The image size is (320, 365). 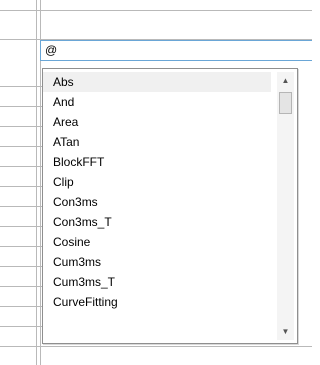 I want to click on list-item: CurveFitting, so click(x=157, y=302).